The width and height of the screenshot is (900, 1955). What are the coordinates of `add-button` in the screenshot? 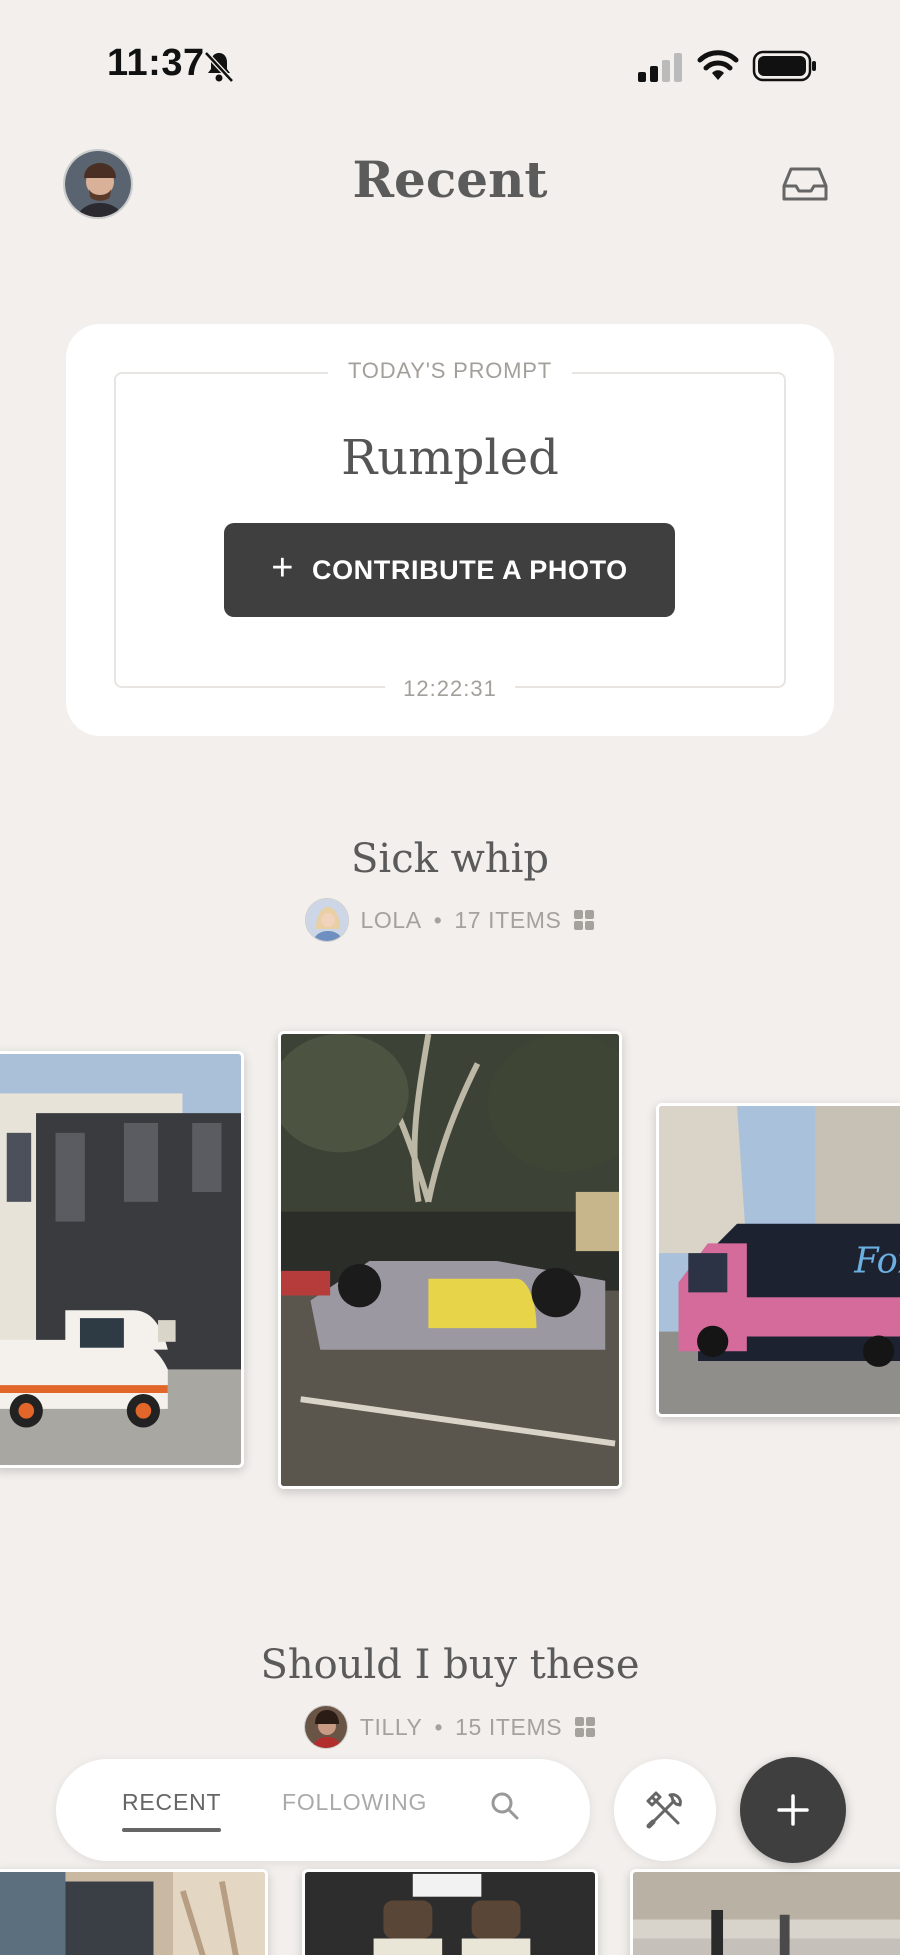 It's located at (793, 1810).